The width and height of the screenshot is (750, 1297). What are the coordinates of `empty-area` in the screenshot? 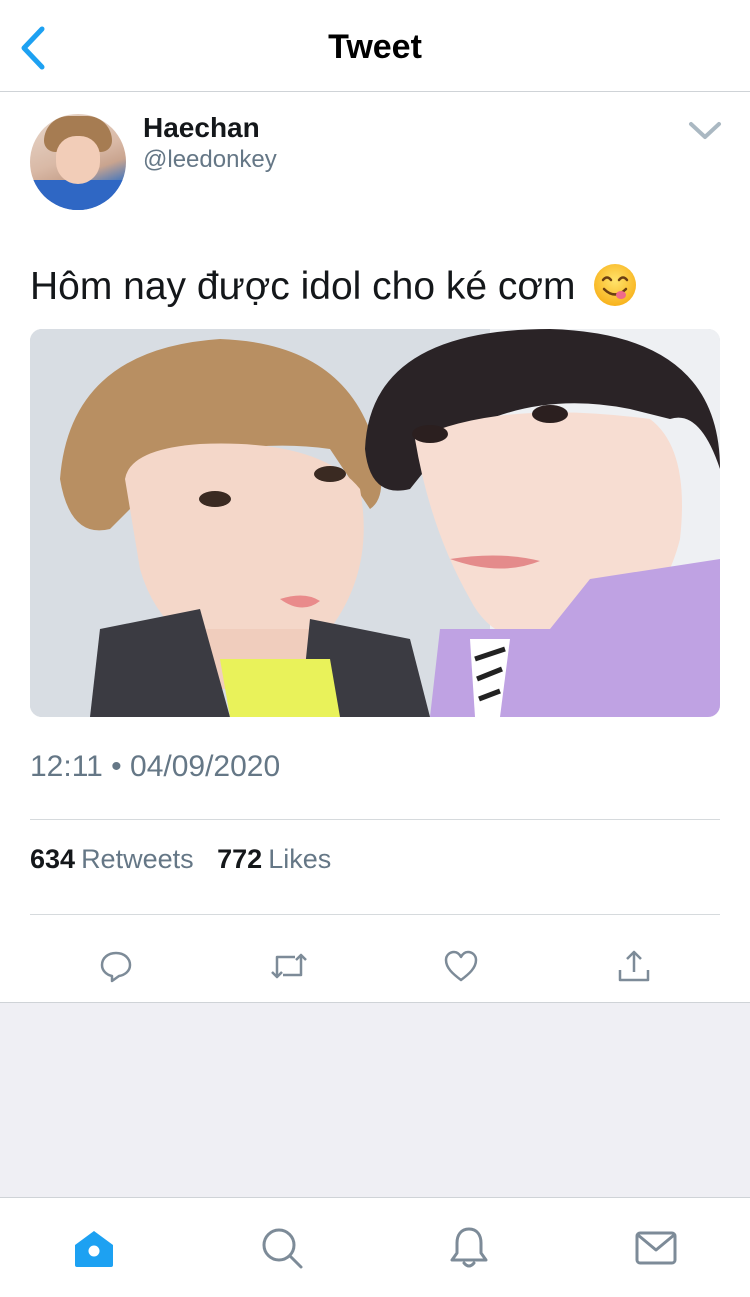 It's located at (375, 1100).